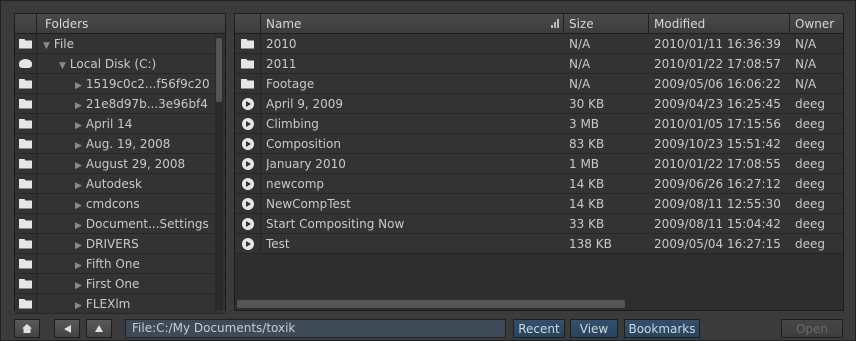  Describe the element at coordinates (584, 164) in the screenshot. I see `file-size-cell: 1 MB` at that location.